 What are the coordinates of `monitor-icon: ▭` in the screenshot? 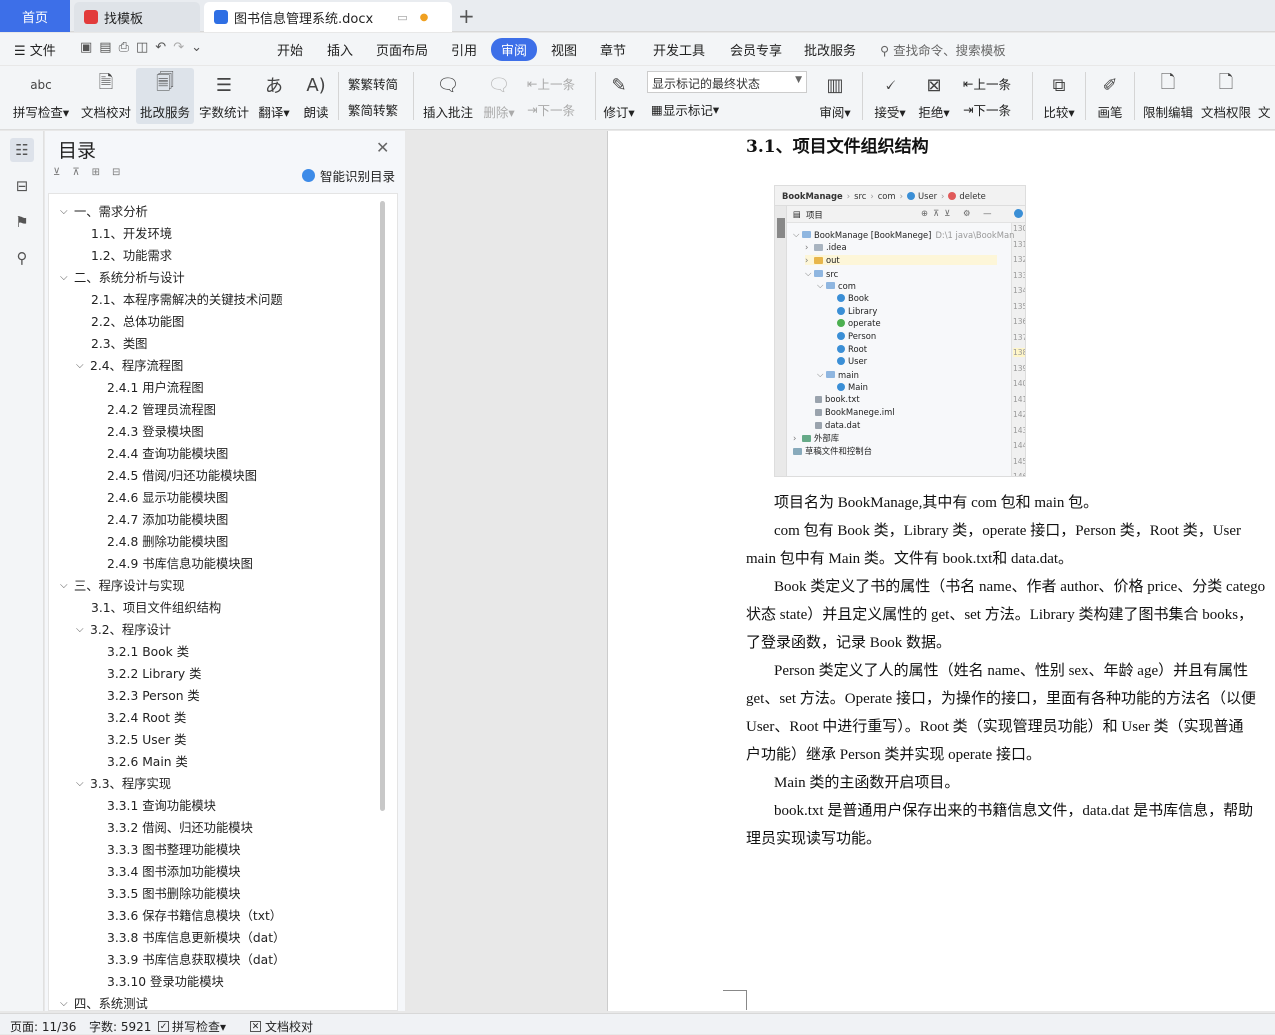 It's located at (402, 17).